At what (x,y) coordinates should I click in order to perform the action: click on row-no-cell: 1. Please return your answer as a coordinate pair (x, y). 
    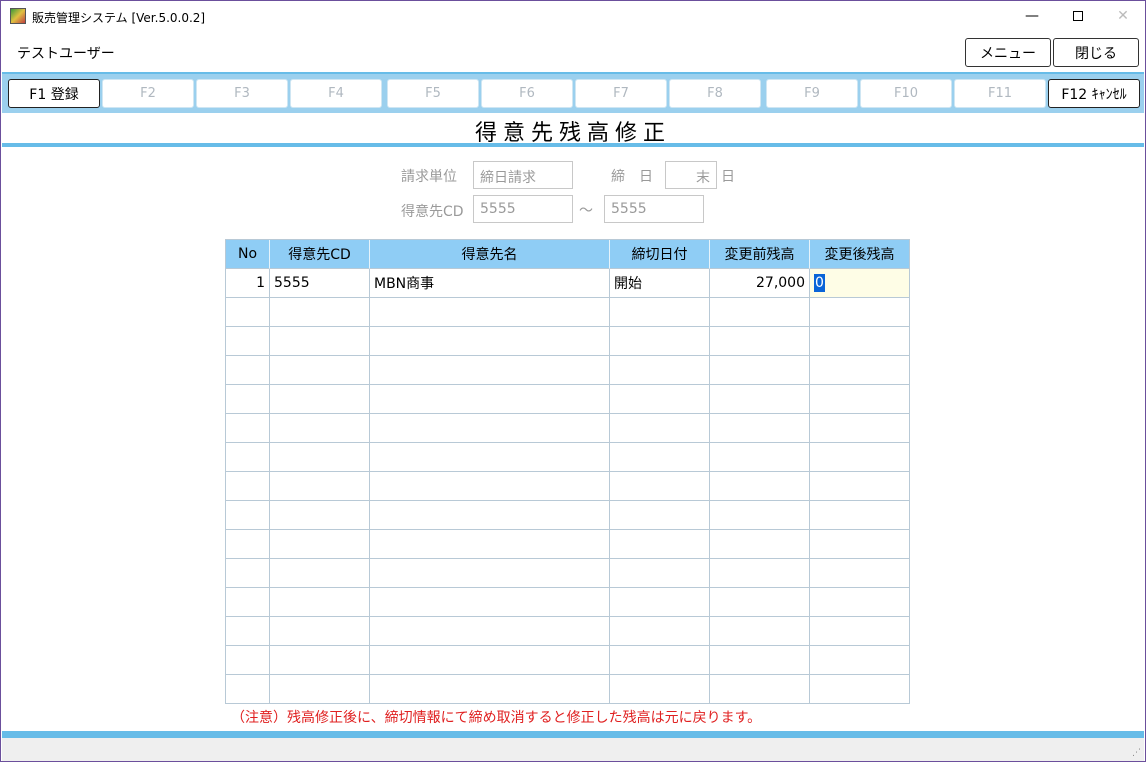
    Looking at the image, I should click on (248, 283).